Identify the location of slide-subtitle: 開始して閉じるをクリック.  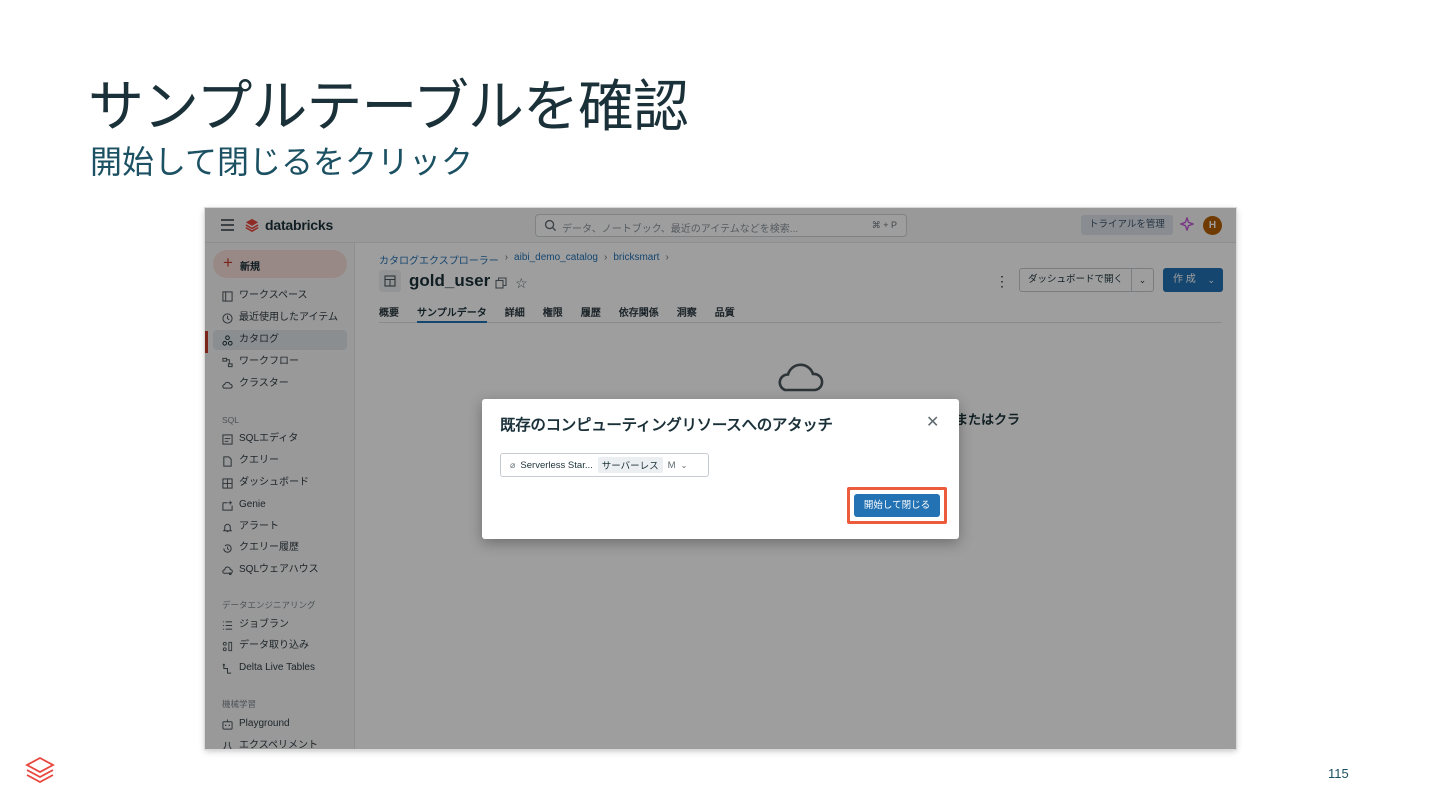
(282, 162).